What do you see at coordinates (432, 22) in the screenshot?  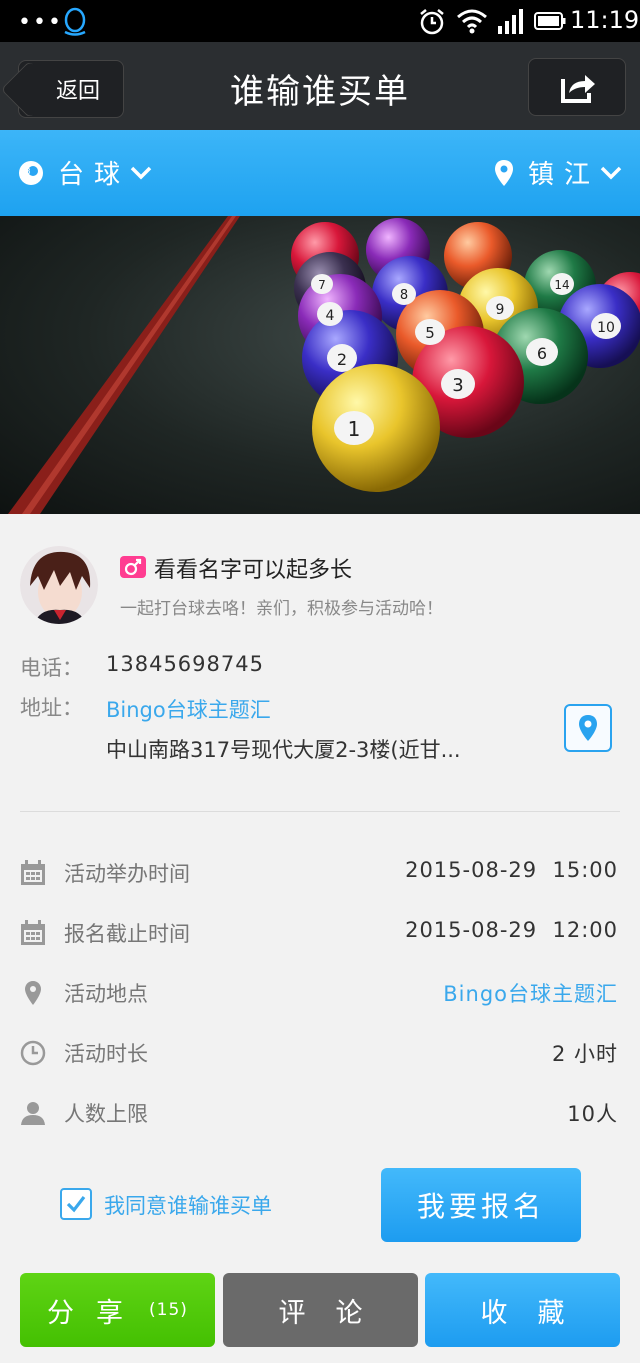 I see `alarm-icon` at bounding box center [432, 22].